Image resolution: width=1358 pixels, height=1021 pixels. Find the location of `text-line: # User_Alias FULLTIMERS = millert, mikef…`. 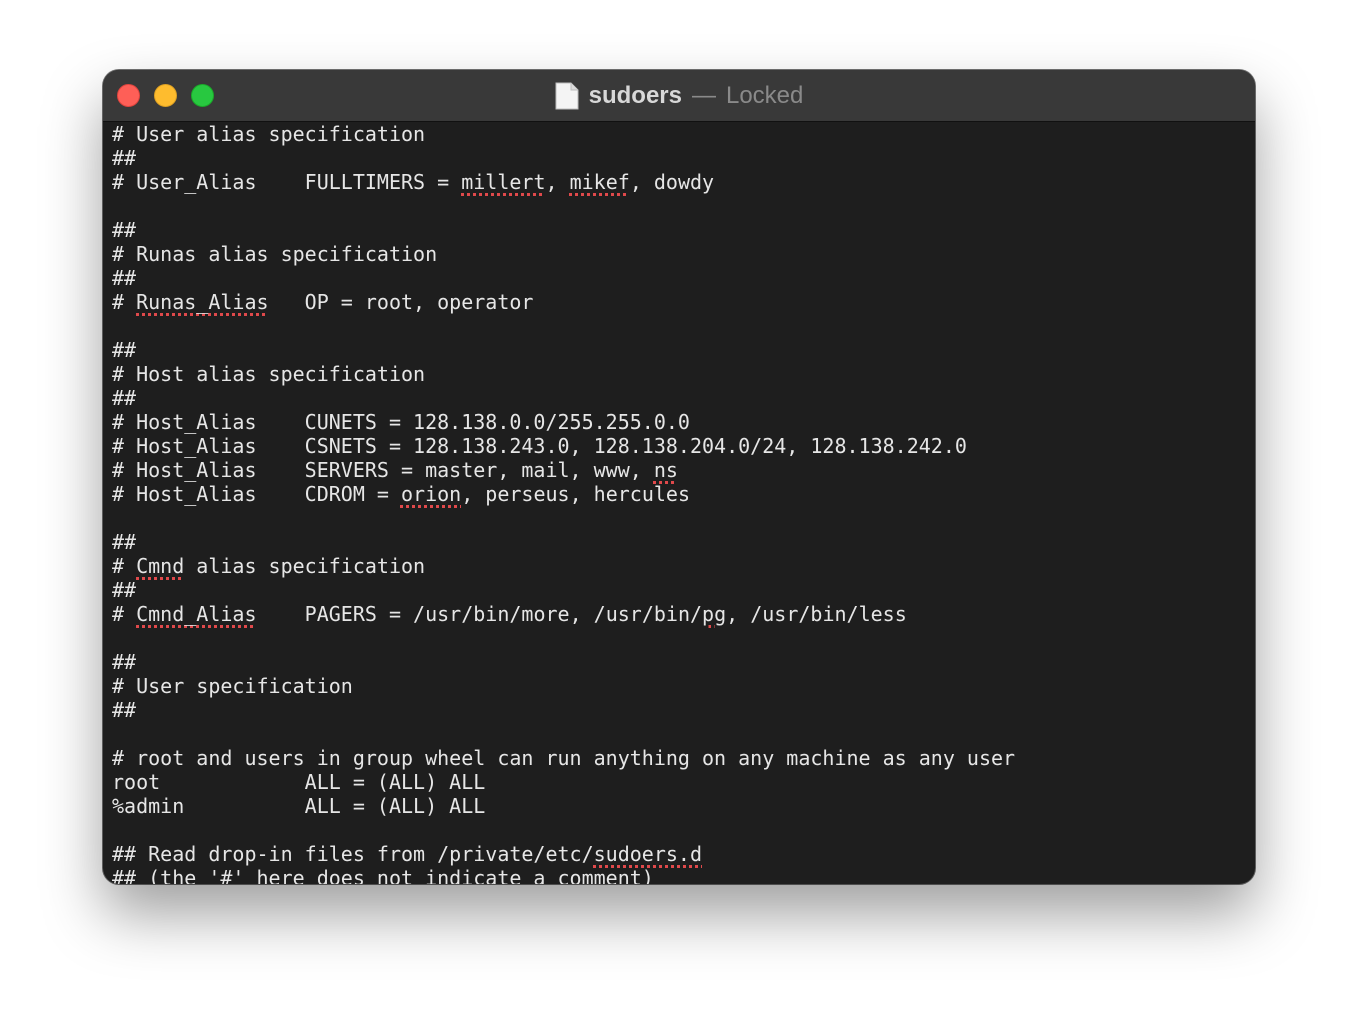

text-line: # User_Alias FULLTIMERS = millert, mikef… is located at coordinates (683, 182).